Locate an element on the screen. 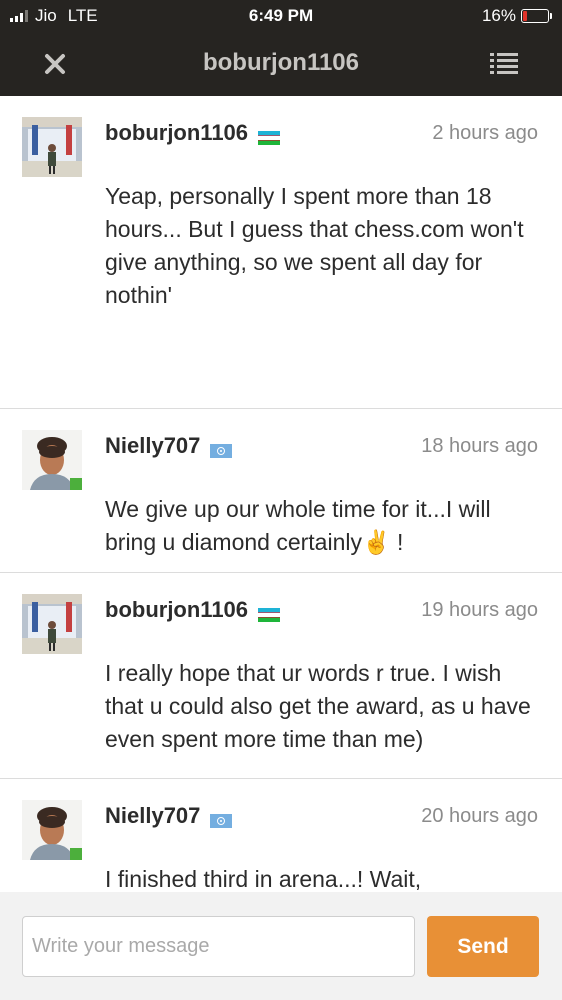 Image resolution: width=562 pixels, height=1000 pixels. message-input is located at coordinates (218, 946).